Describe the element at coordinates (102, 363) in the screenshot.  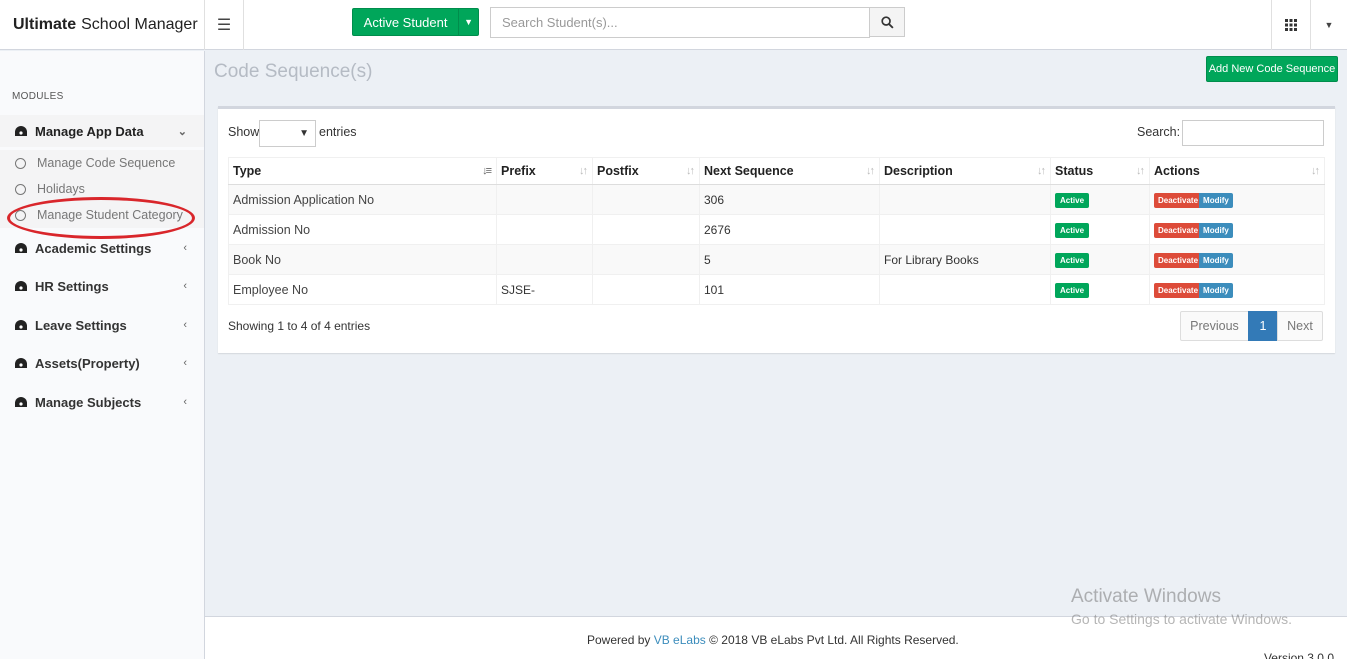
I see `sidebar-item-assets-property: Assets(Property) ‹` at that location.